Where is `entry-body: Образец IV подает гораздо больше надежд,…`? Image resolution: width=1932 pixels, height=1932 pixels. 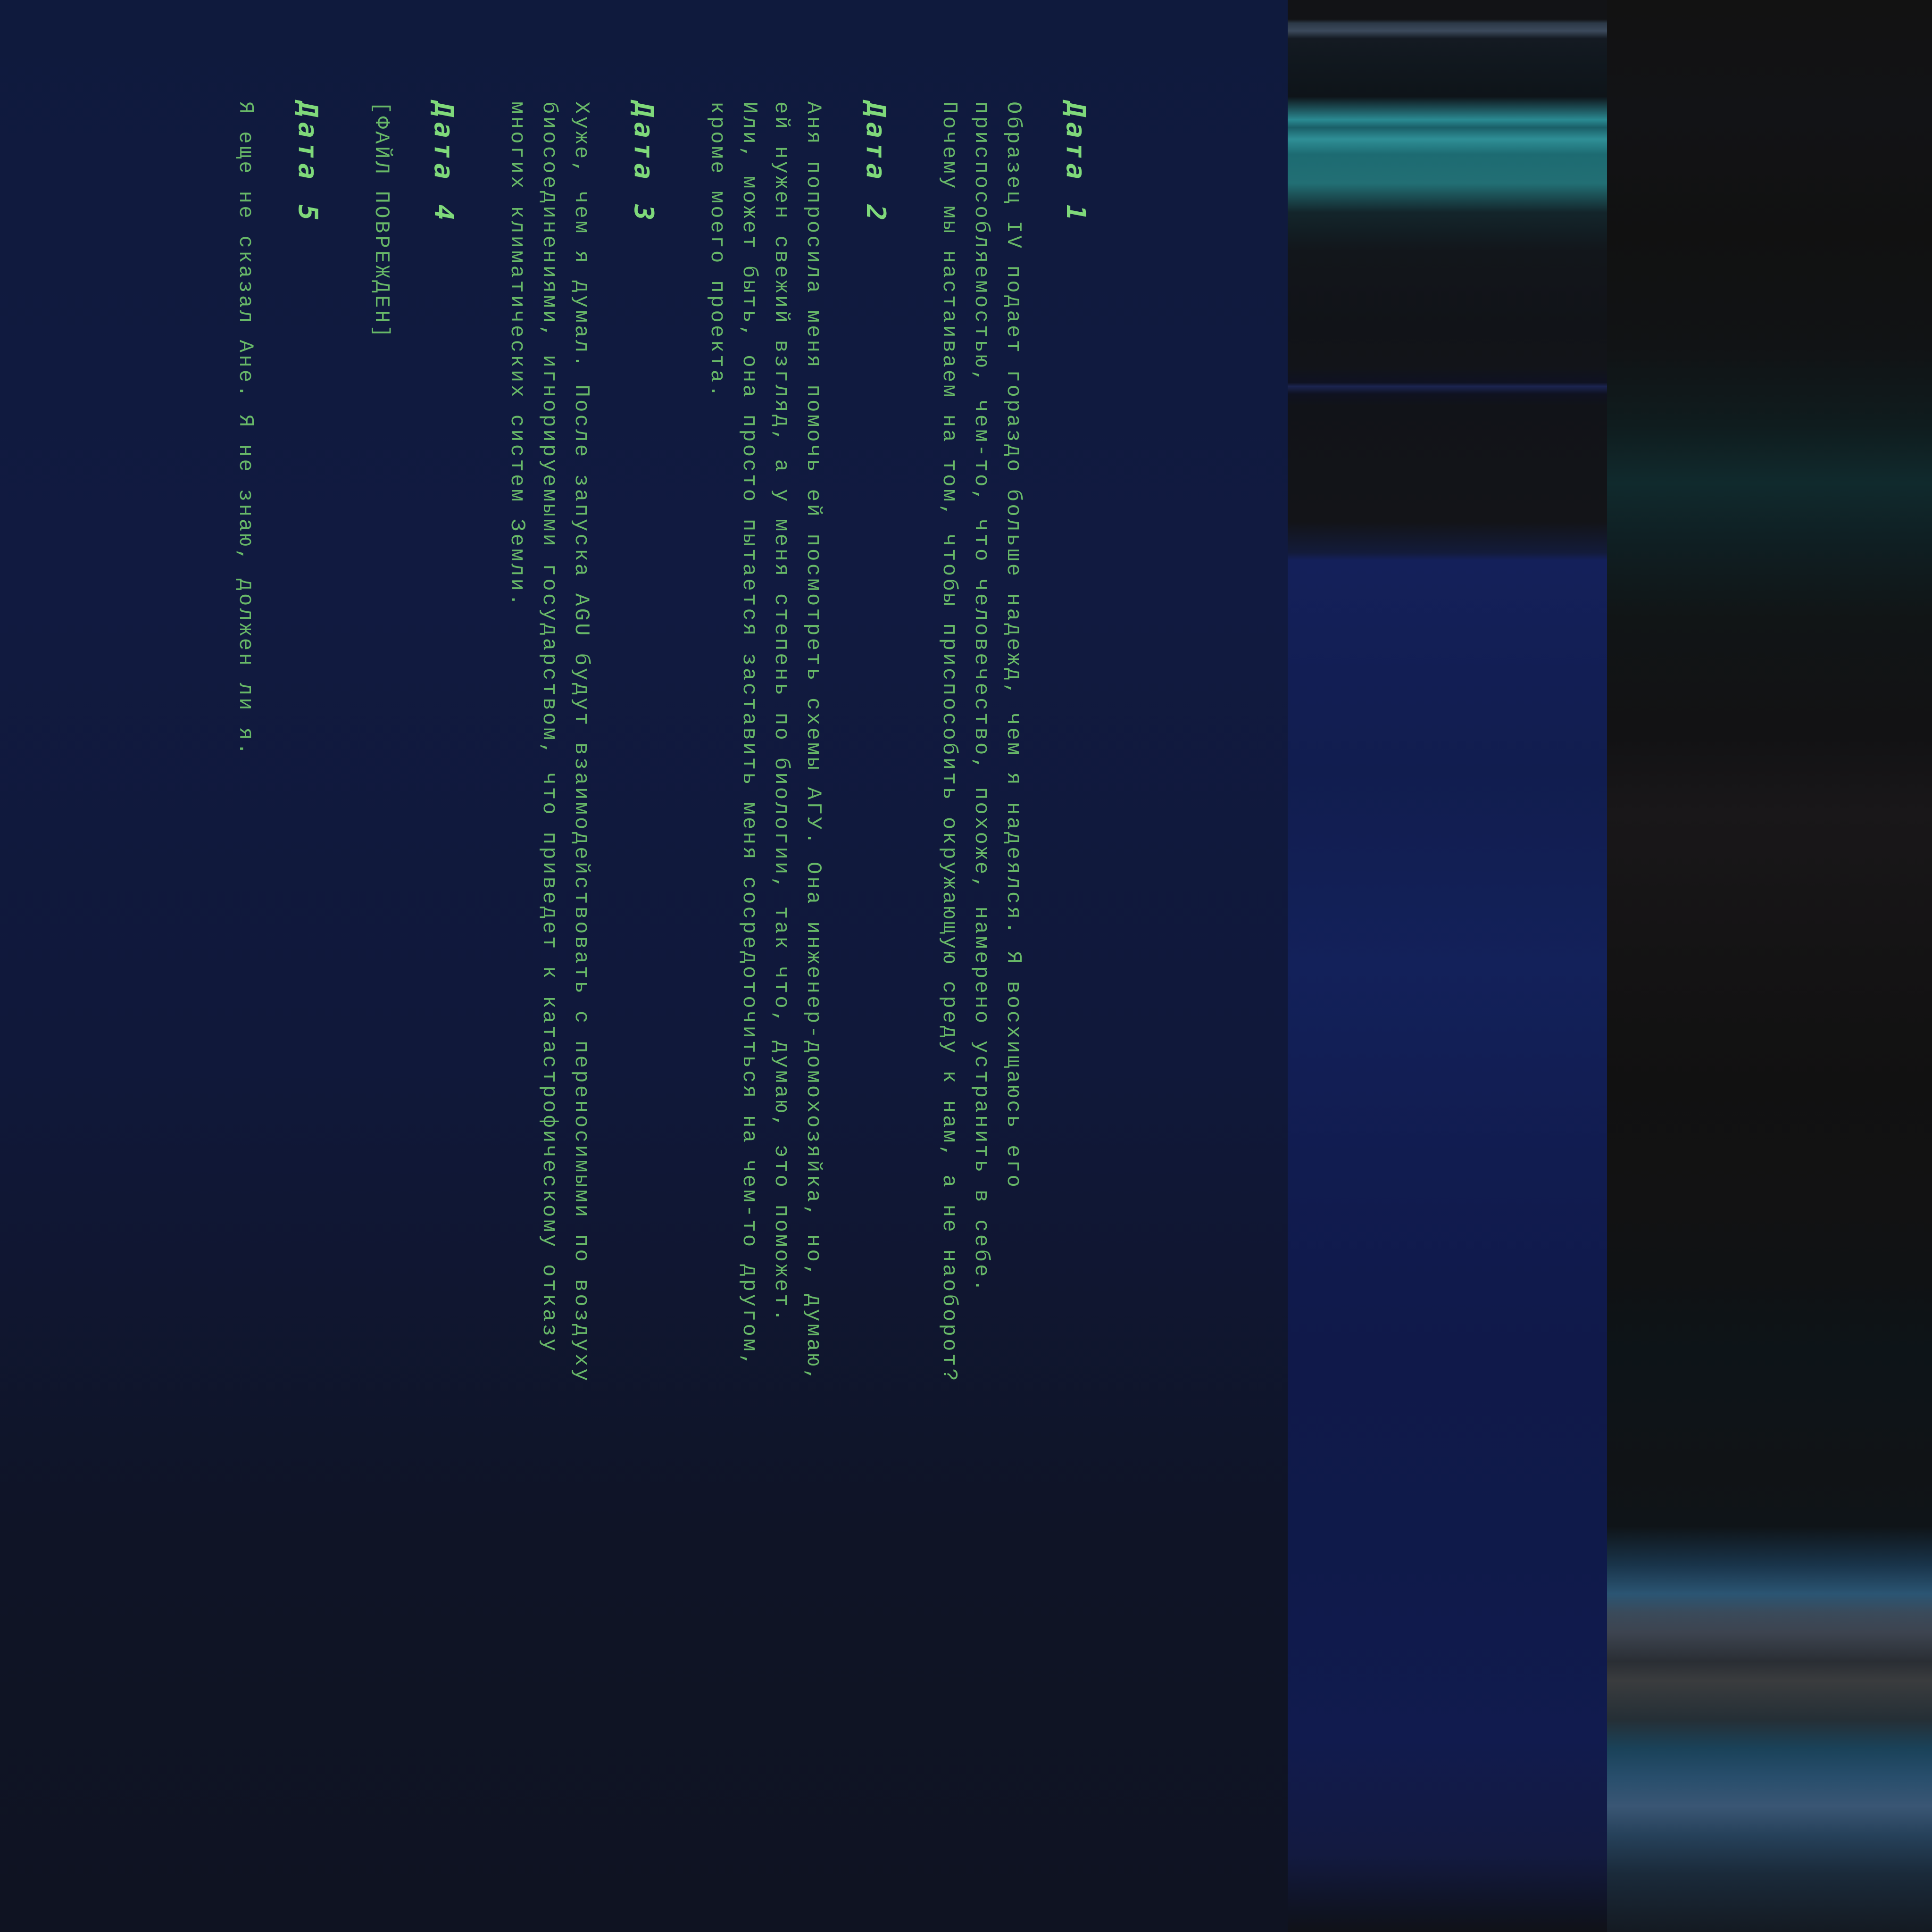 entry-body: Образец IV подает гораздо больше надежд,… is located at coordinates (981, 1016).